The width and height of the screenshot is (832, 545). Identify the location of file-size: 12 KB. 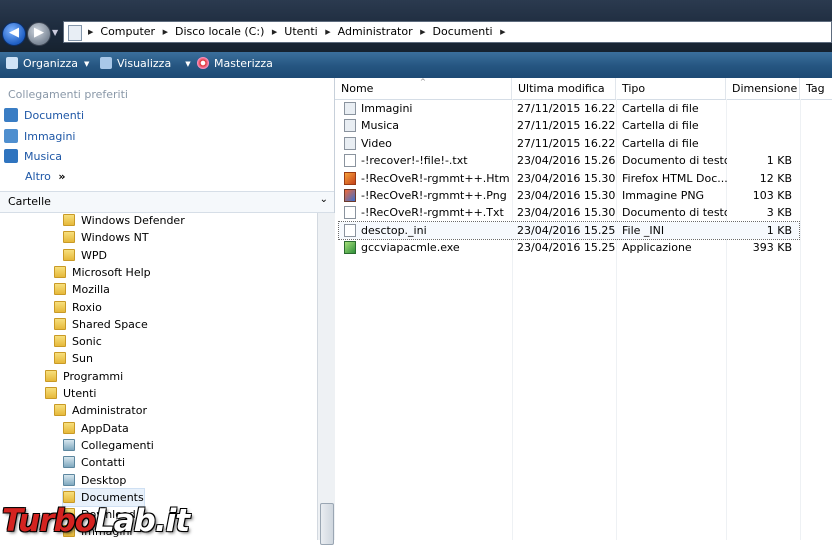
(775, 178).